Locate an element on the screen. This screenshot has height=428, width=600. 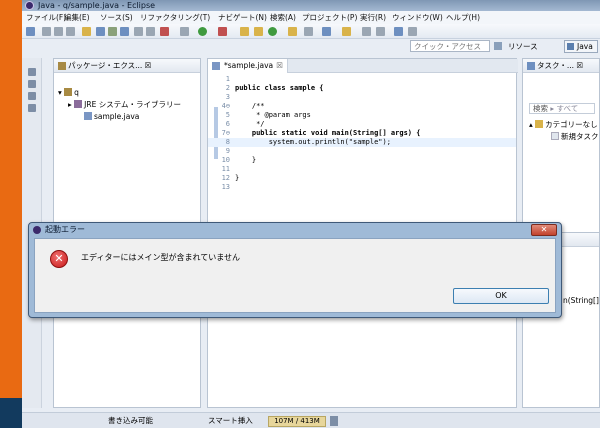
back-icon is located at coordinates (366, 31).